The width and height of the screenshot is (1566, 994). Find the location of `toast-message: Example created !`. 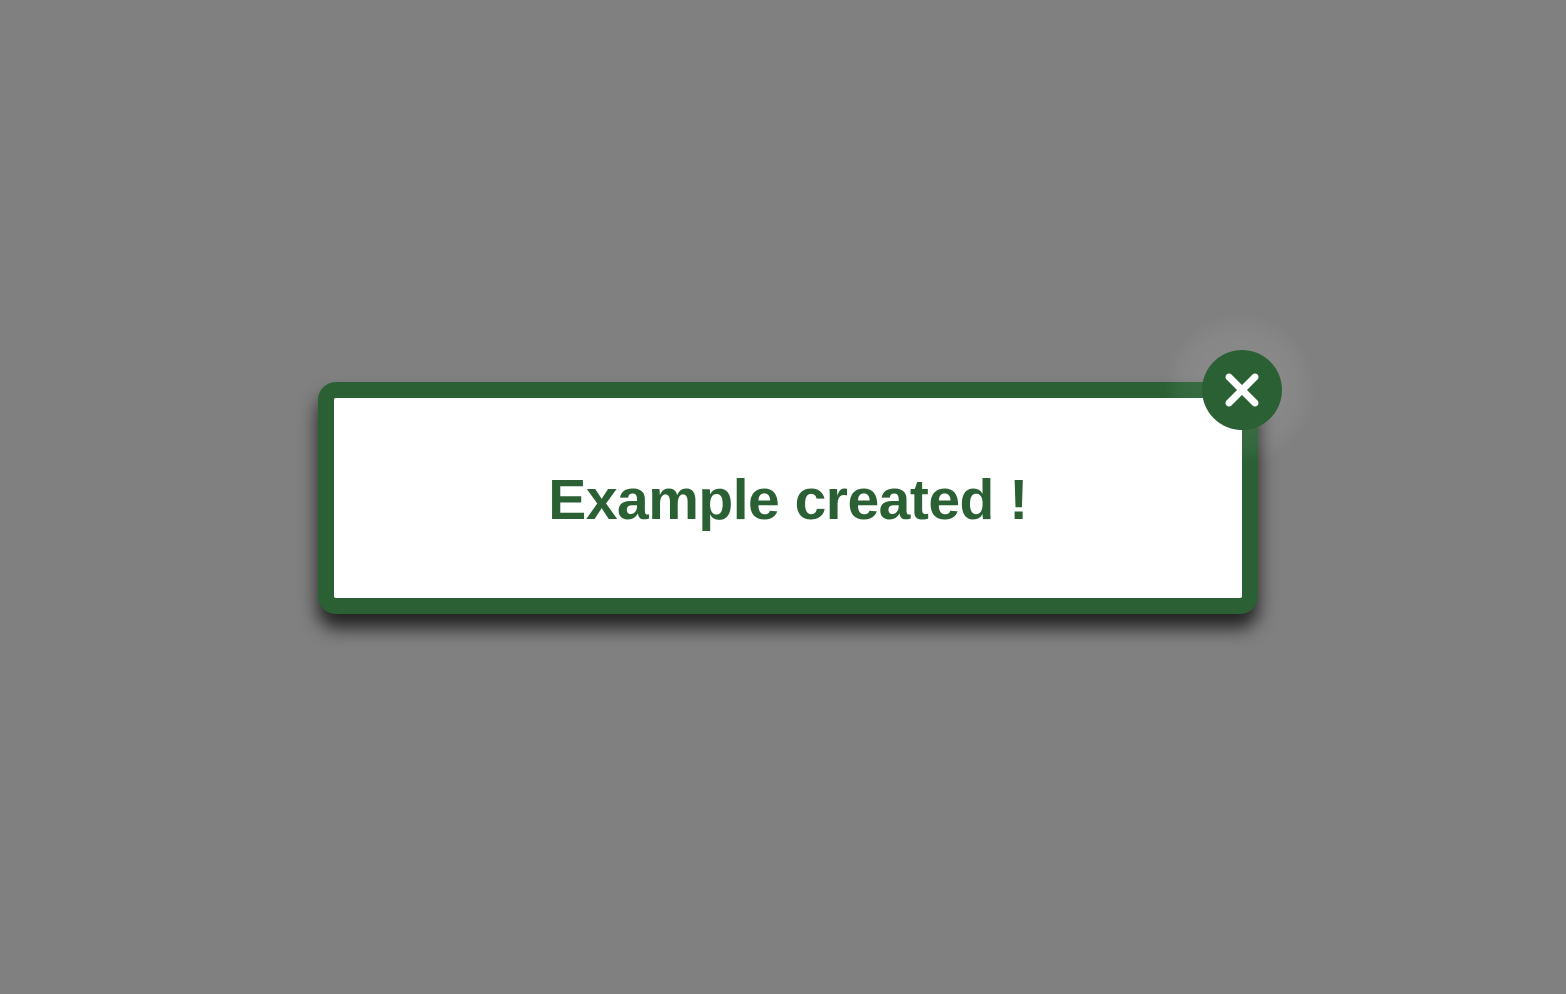

toast-message: Example created ! is located at coordinates (788, 499).